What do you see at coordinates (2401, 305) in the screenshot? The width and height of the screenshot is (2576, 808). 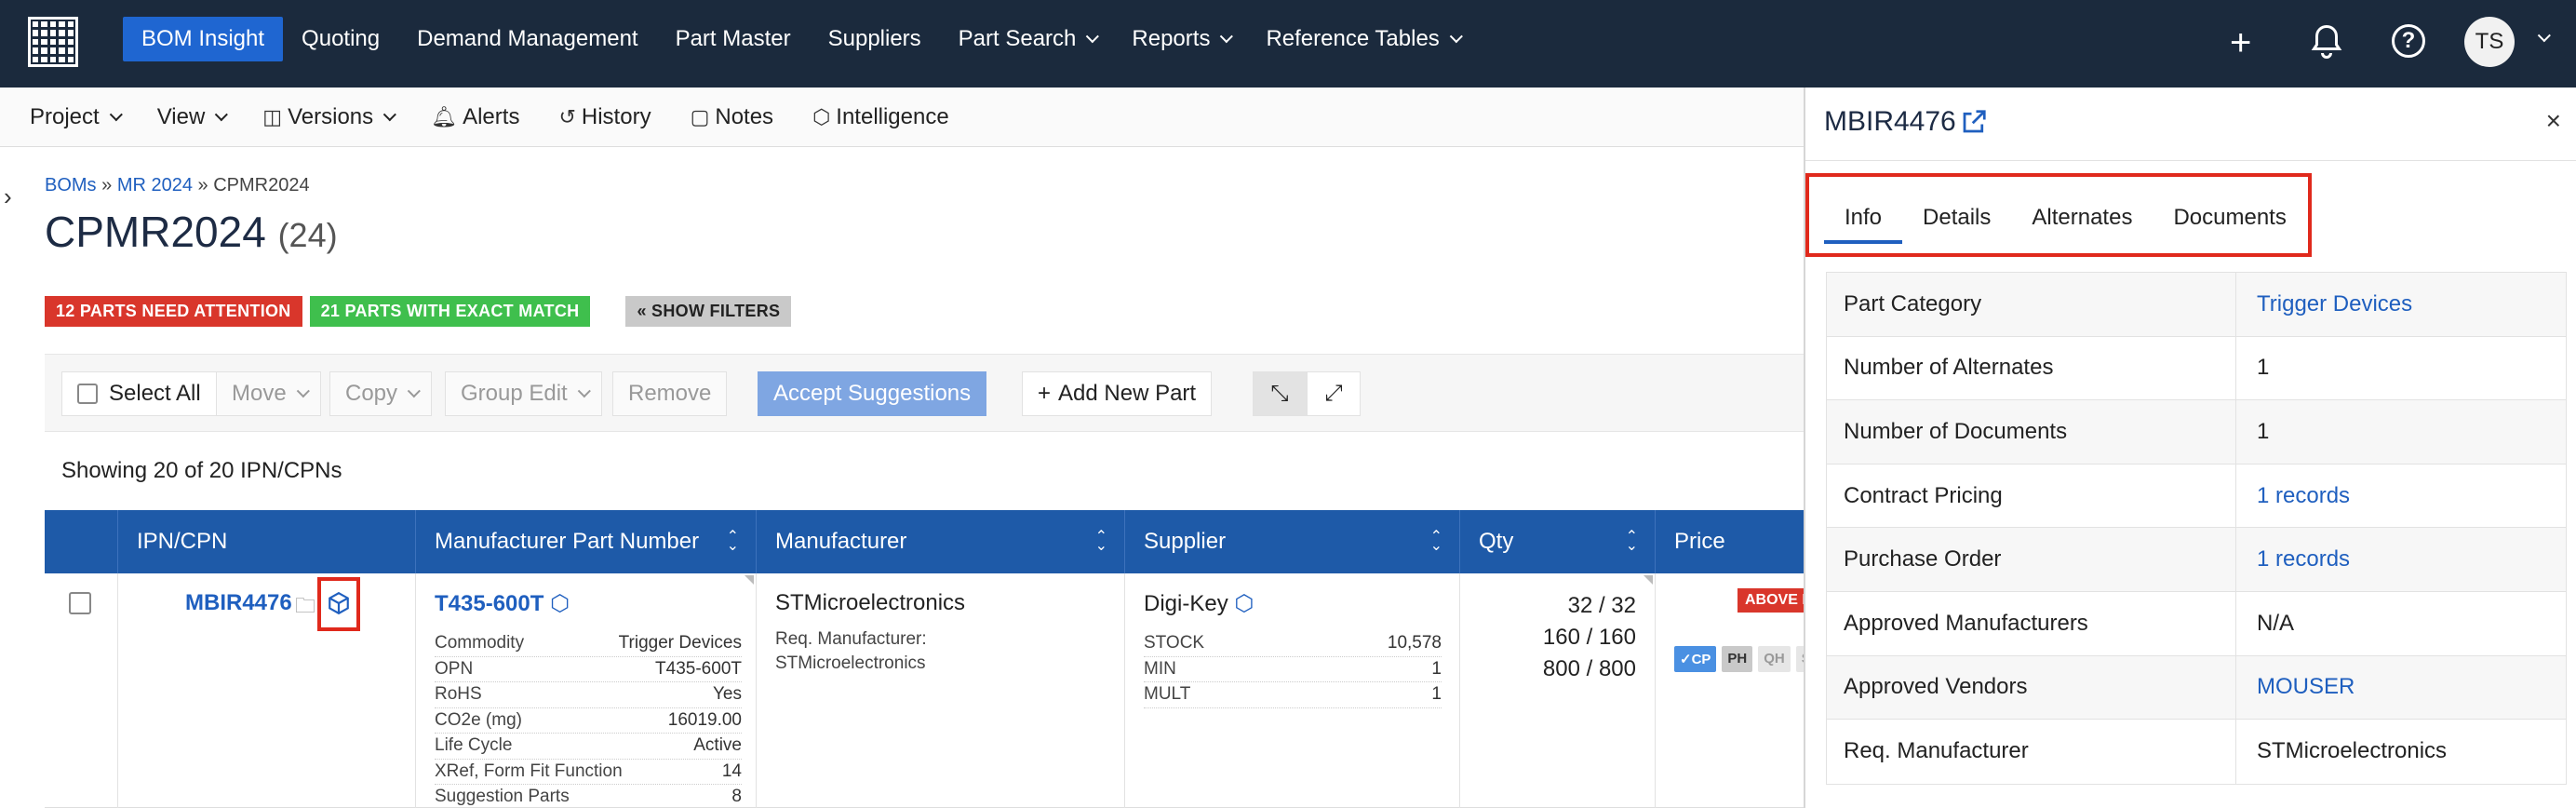 I see `info-value: Trigger Devices` at bounding box center [2401, 305].